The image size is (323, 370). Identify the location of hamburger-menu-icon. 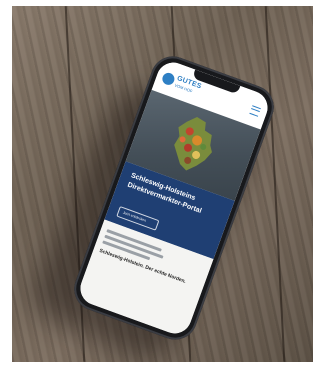
(255, 111).